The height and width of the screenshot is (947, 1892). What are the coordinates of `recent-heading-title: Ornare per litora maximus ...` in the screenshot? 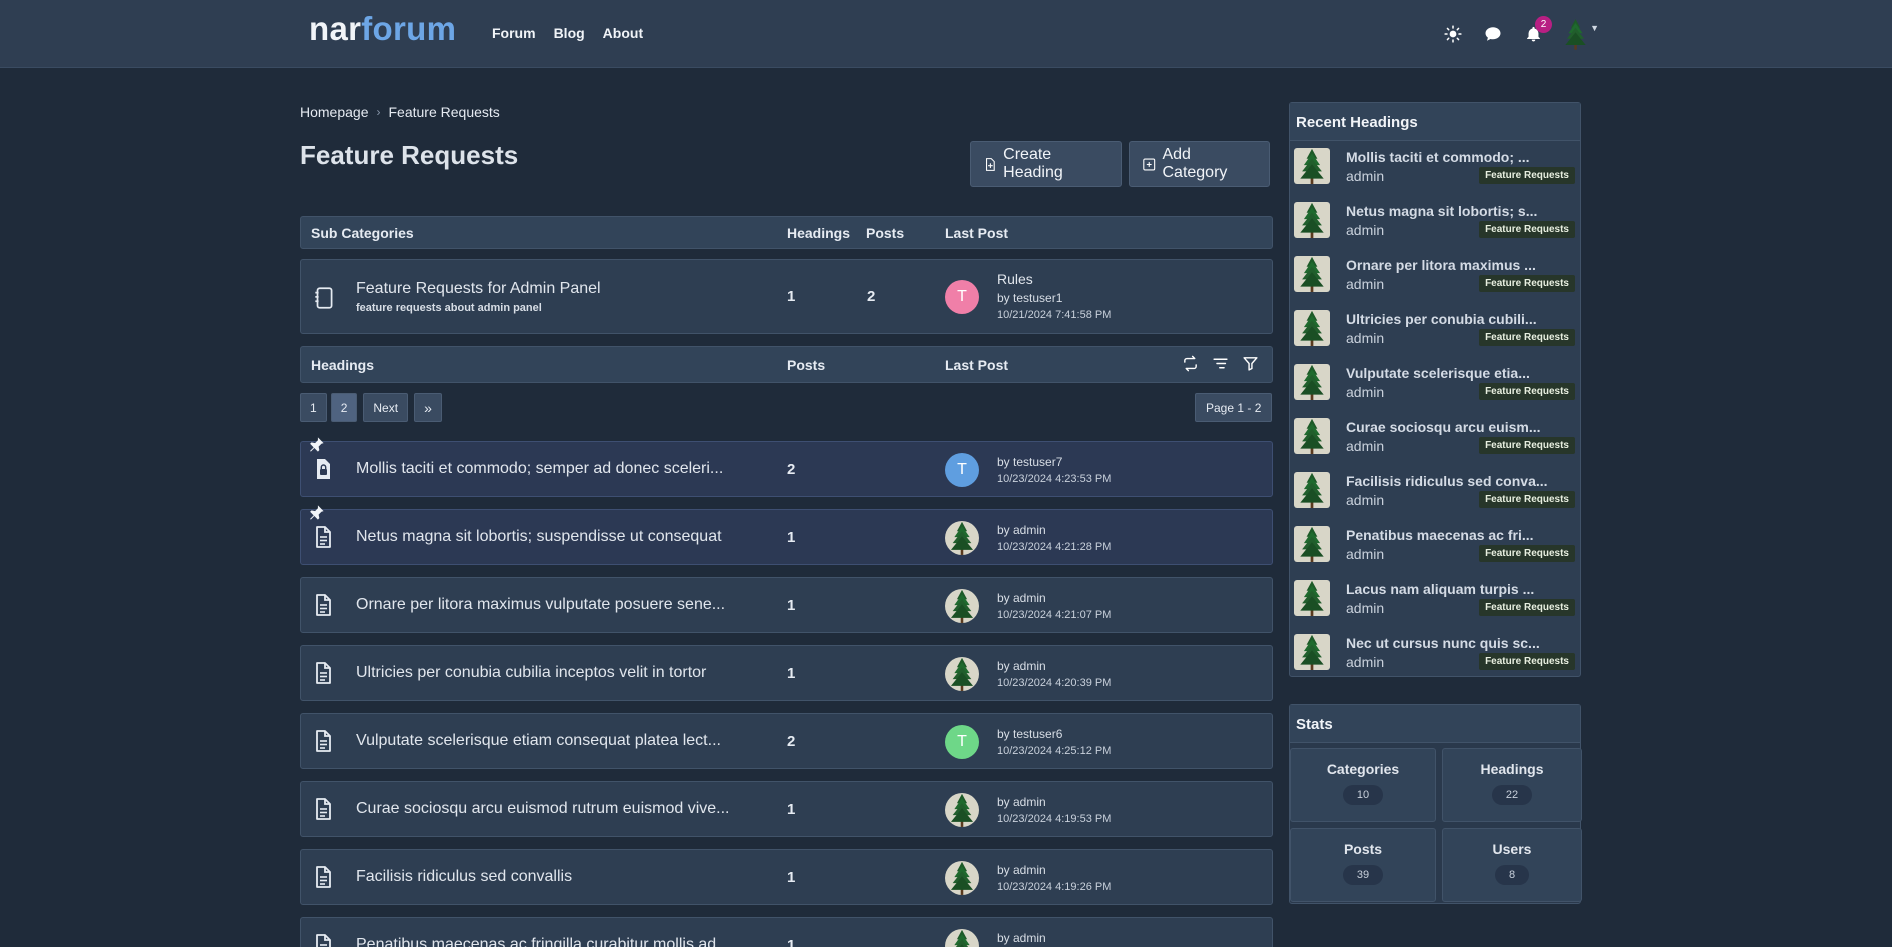 It's located at (1441, 265).